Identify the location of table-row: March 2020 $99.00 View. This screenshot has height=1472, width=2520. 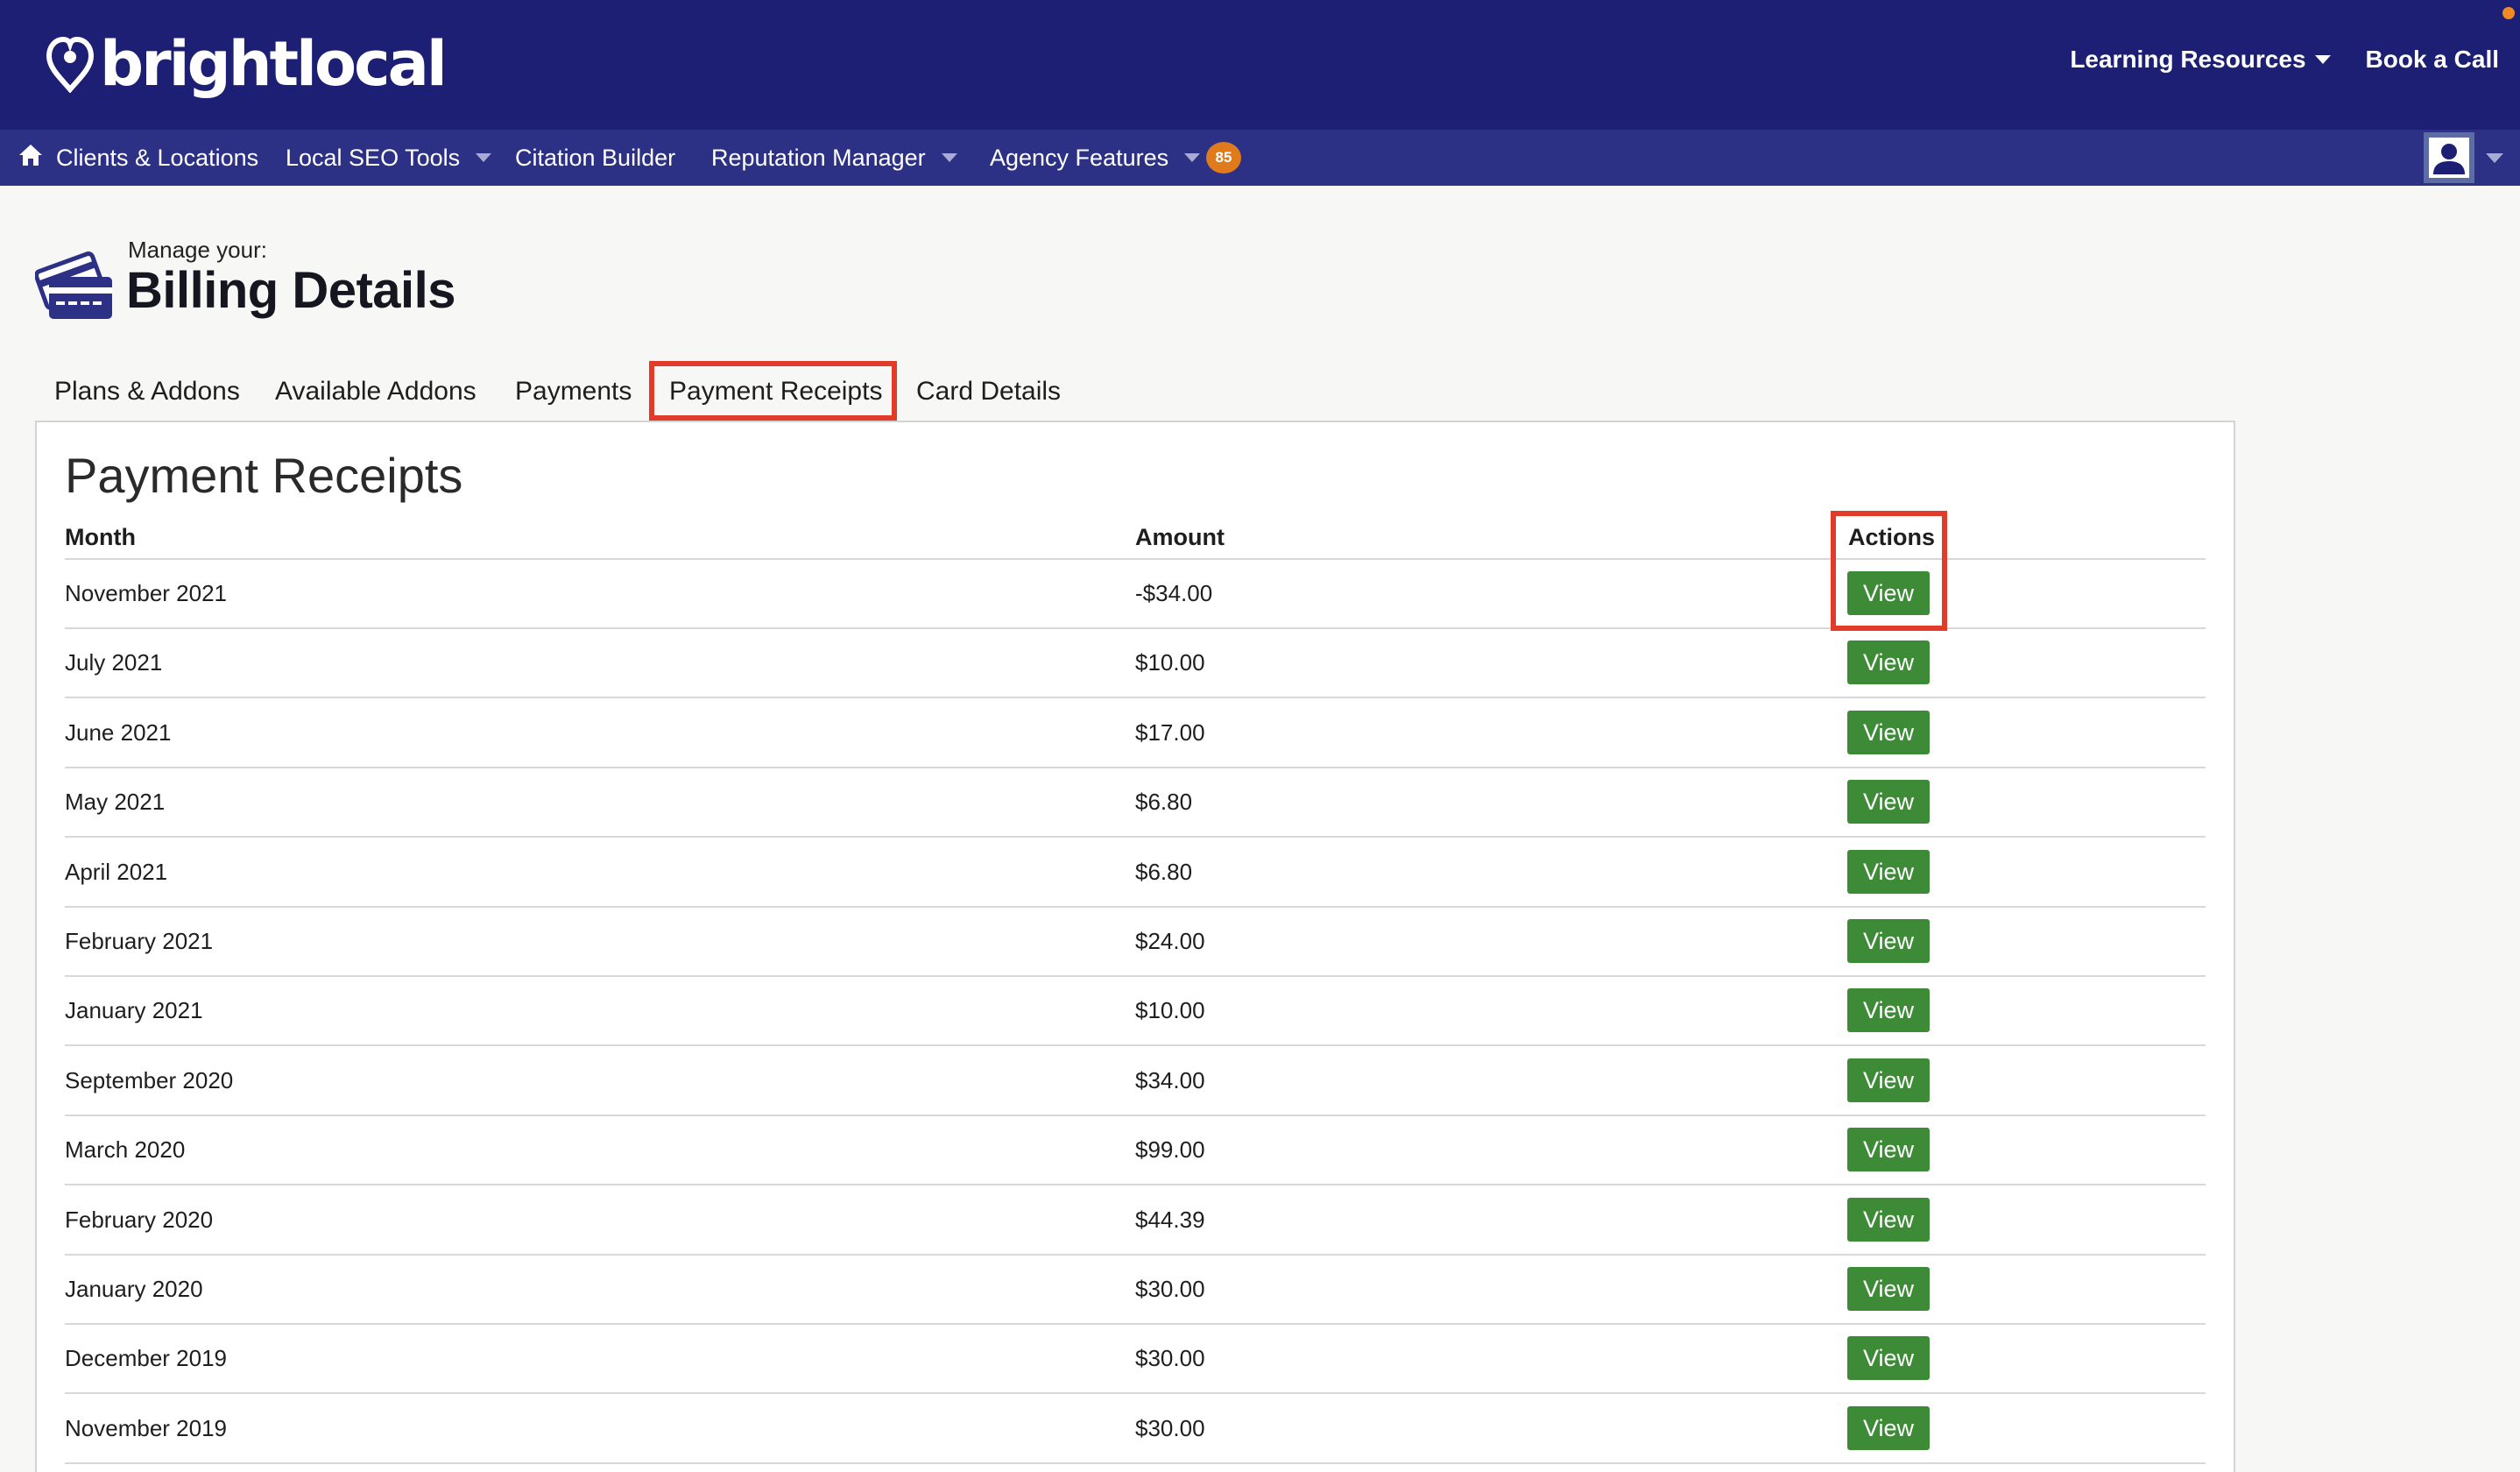
(1135, 1150).